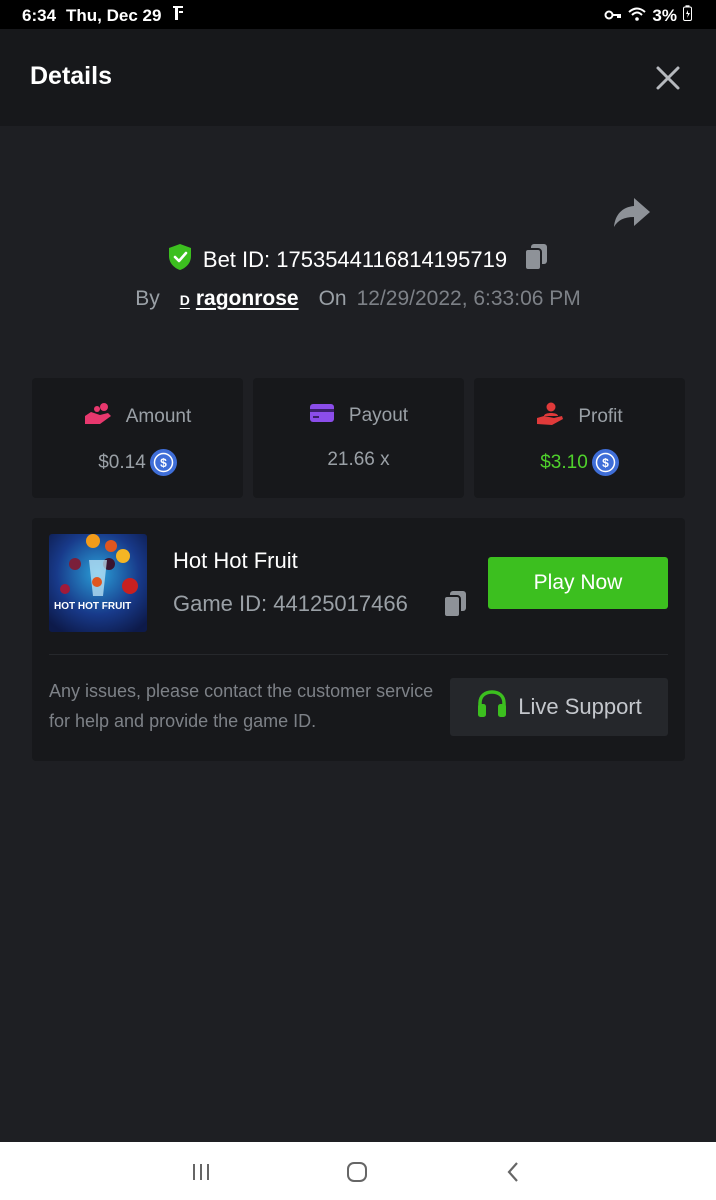 This screenshot has width=716, height=1200. Describe the element at coordinates (613, 16) in the screenshot. I see `vpn-key-icon` at that location.